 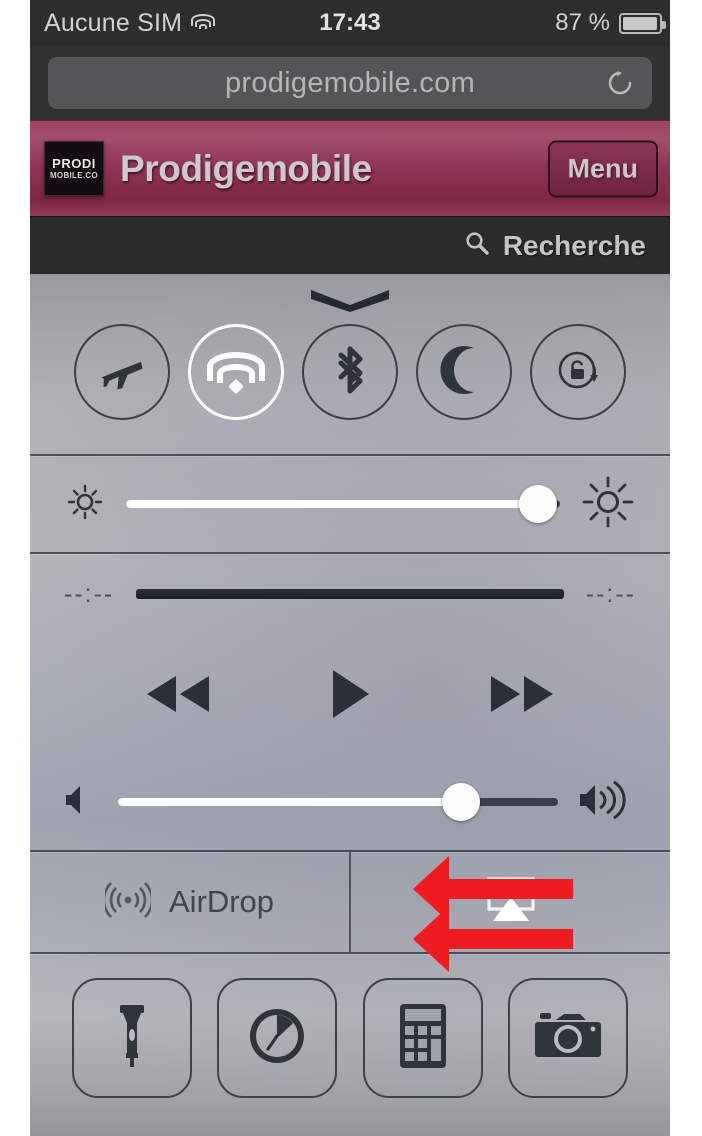 I want to click on play-button, so click(x=350, y=694).